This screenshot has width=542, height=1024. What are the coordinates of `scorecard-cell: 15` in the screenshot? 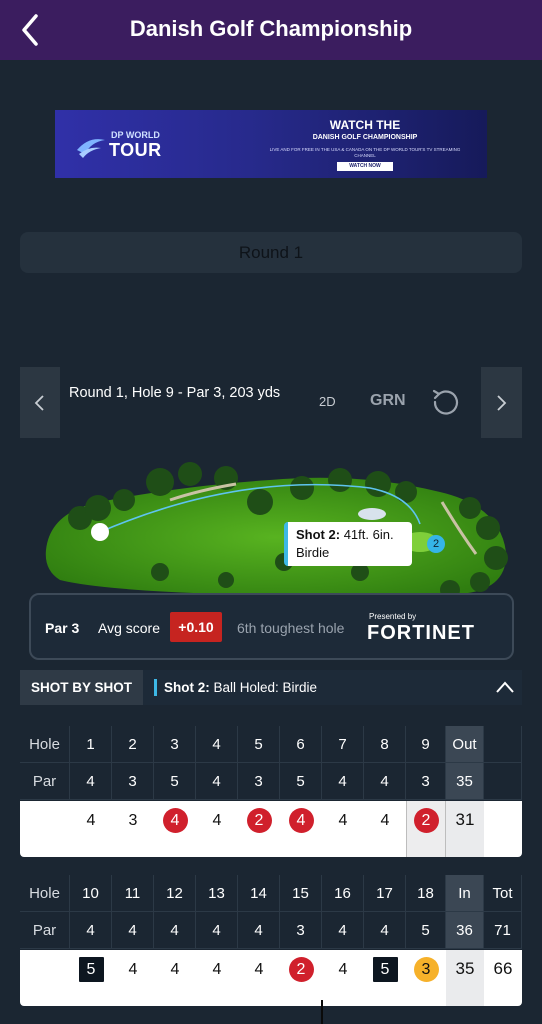 It's located at (301, 893).